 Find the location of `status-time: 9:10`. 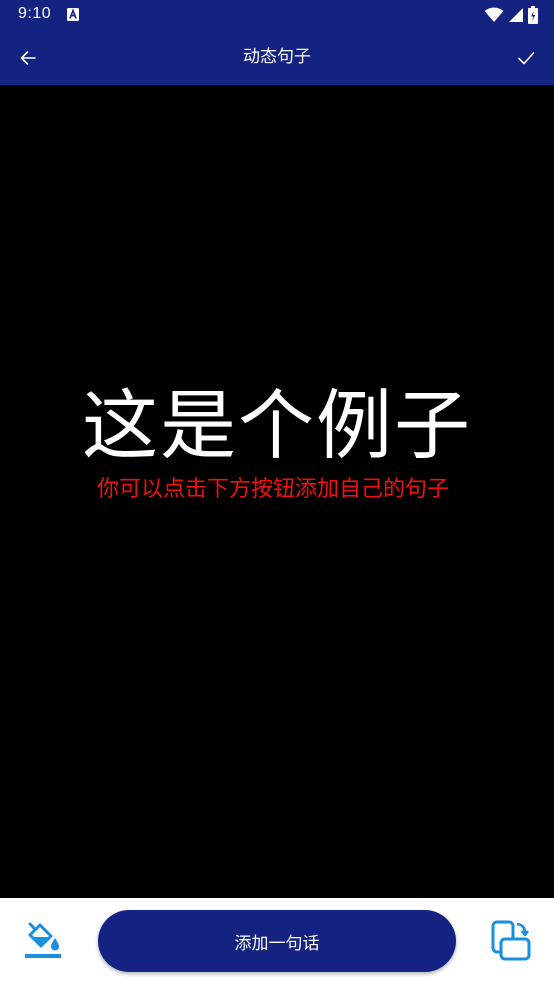

status-time: 9:10 is located at coordinates (35, 13).